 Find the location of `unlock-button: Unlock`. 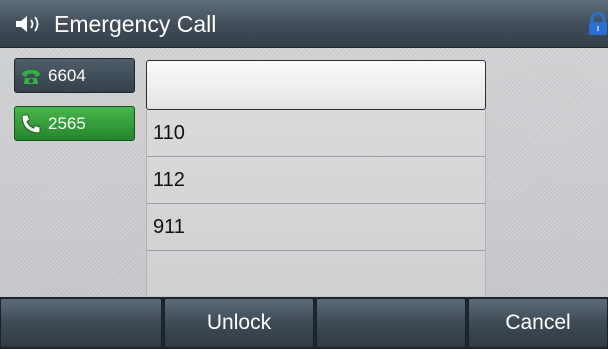

unlock-button: Unlock is located at coordinates (239, 323).